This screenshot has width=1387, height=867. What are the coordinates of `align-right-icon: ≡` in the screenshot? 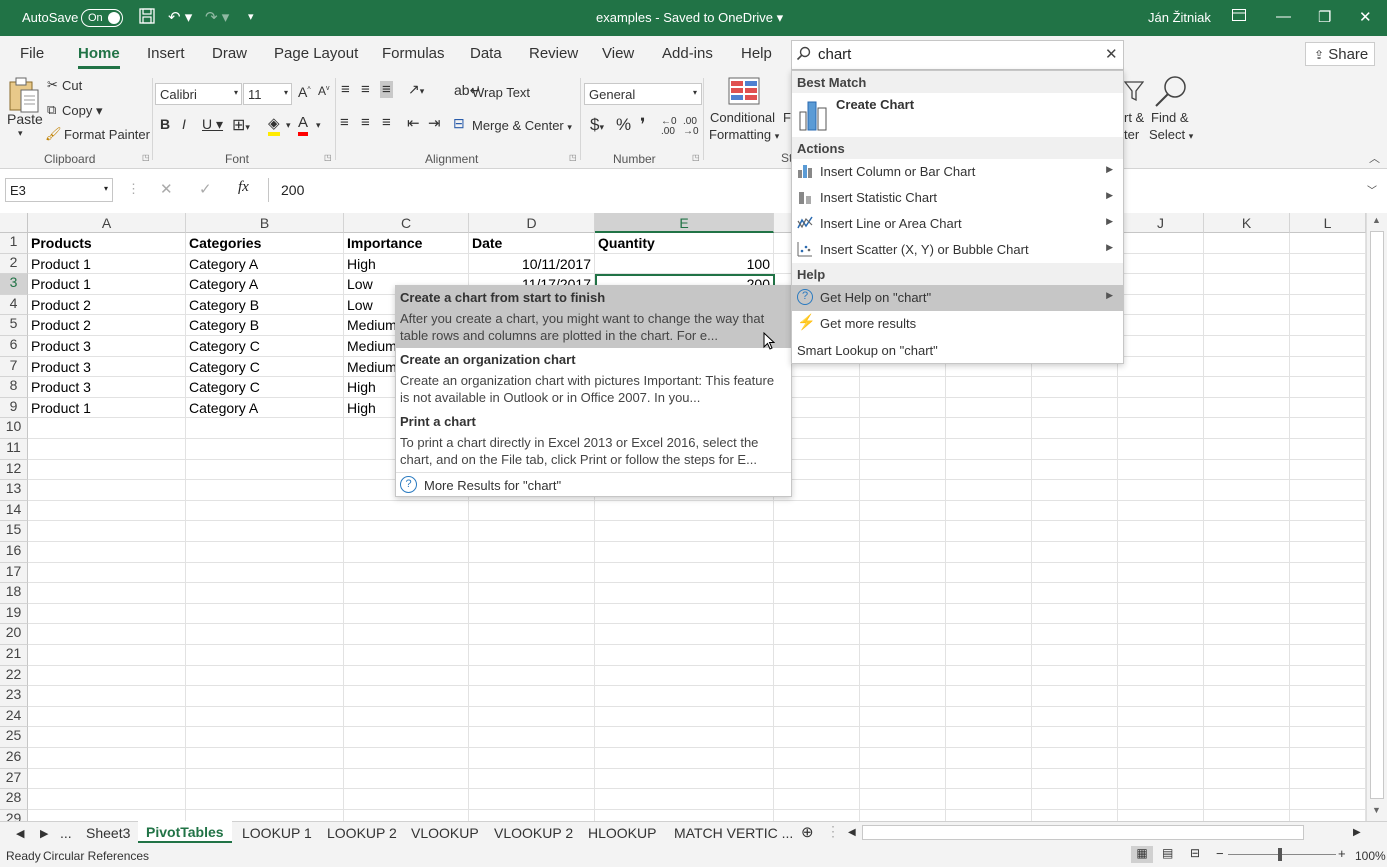 It's located at (386, 122).